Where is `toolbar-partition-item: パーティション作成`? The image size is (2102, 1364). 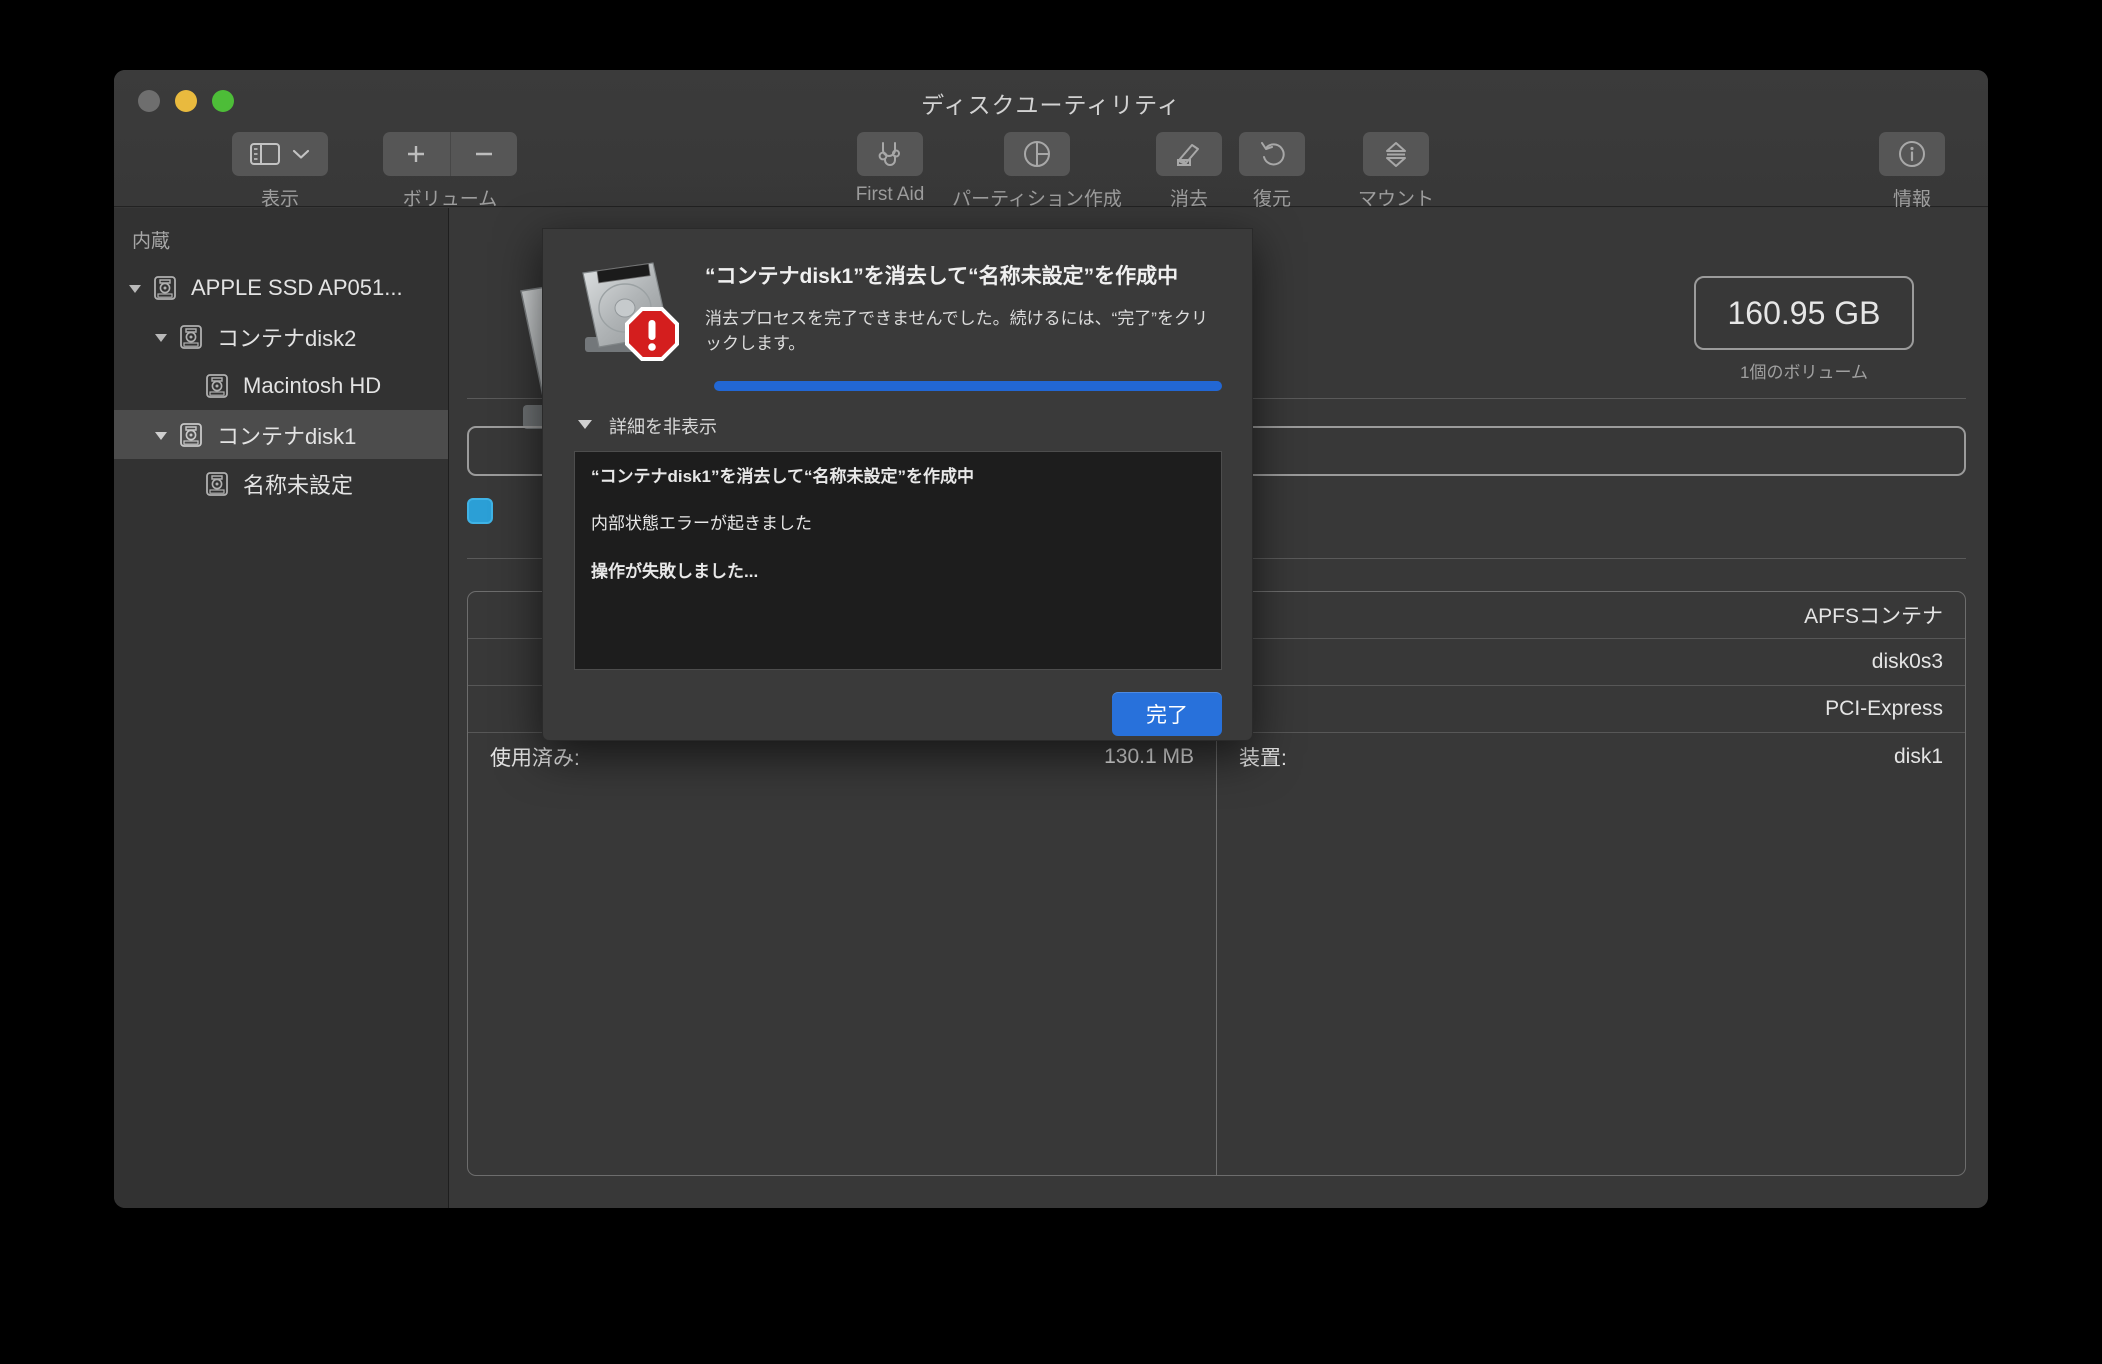 toolbar-partition-item: パーティション作成 is located at coordinates (1037, 171).